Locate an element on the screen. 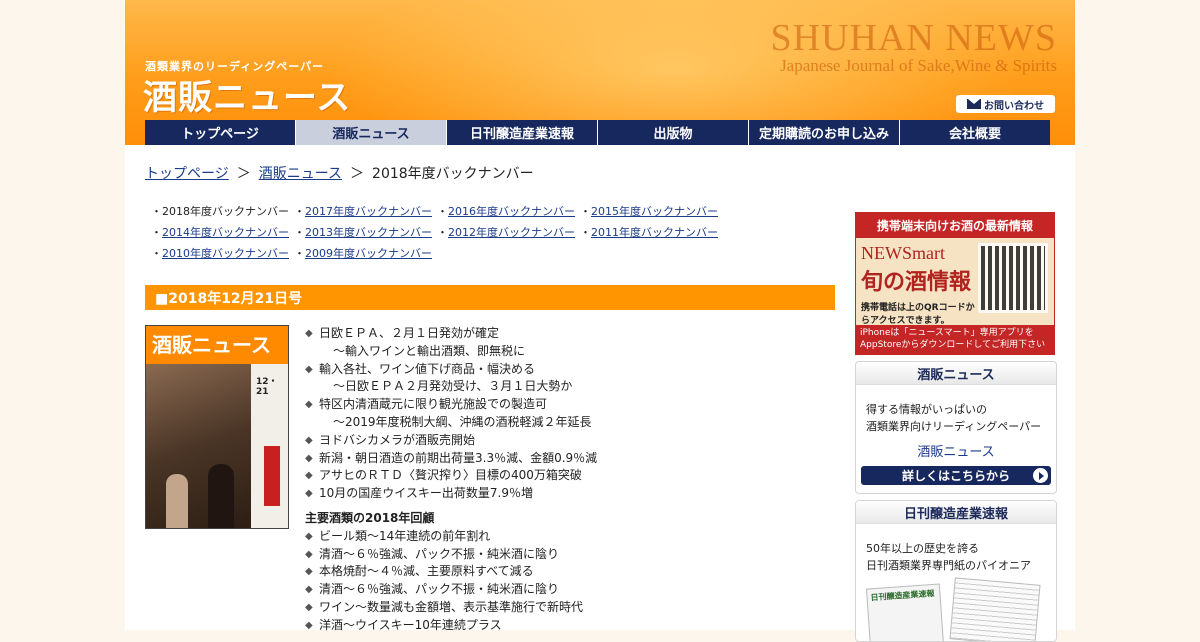 The height and width of the screenshot is (642, 1200). nav-top-page: トップページ is located at coordinates (220, 132).